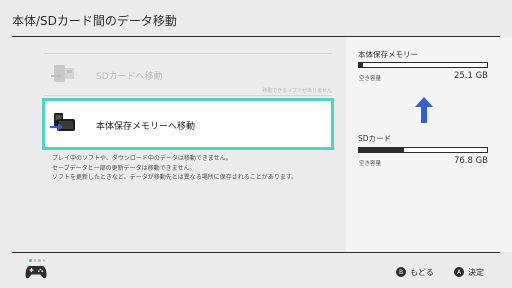 The image size is (512, 288). What do you see at coordinates (470, 161) in the screenshot?
I see `sd-free-value: 76.8 GB` at bounding box center [470, 161].